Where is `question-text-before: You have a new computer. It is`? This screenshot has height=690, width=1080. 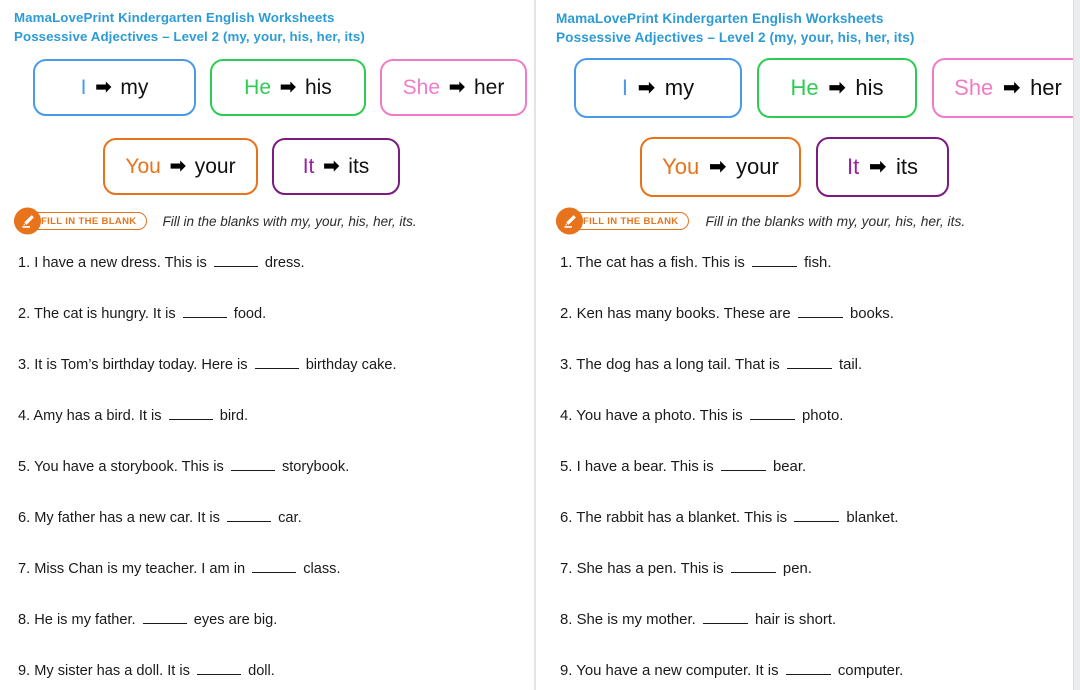 question-text-before: You have a new computer. It is is located at coordinates (677, 671).